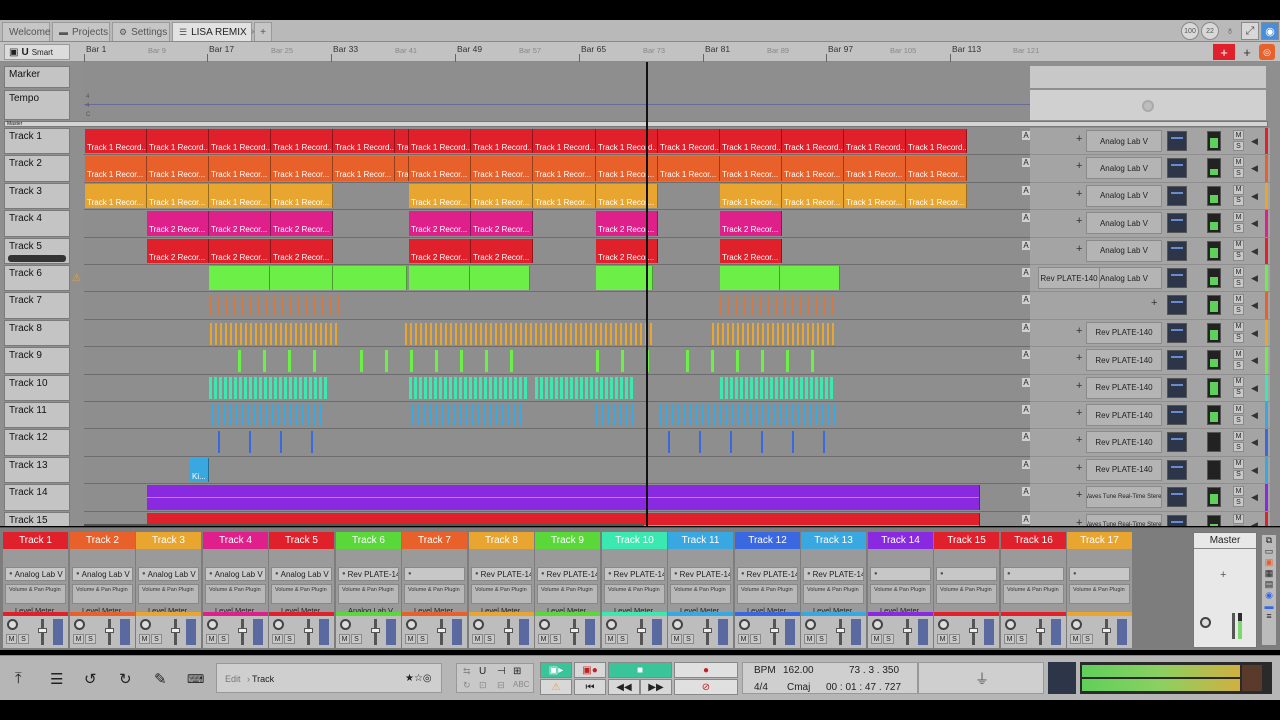 Image resolution: width=1280 pixels, height=720 pixels. What do you see at coordinates (37, 360) in the screenshot?
I see `track-header: Track 9` at bounding box center [37, 360].